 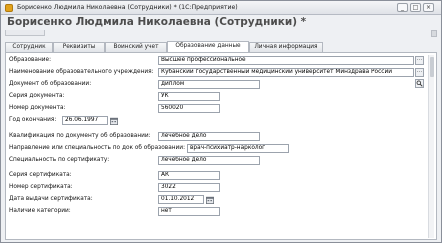 I want to click on doc-series-label: Серия документа:, so click(x=37, y=96).